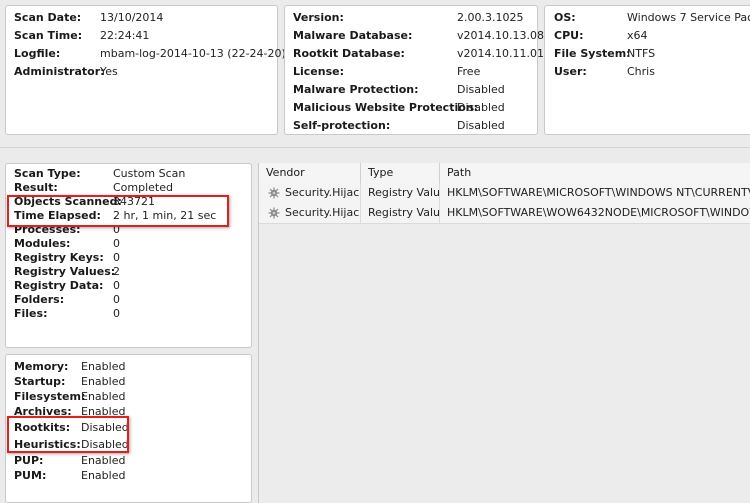 This screenshot has height=503, width=750. I want to click on pum-value: Enabled, so click(103, 475).